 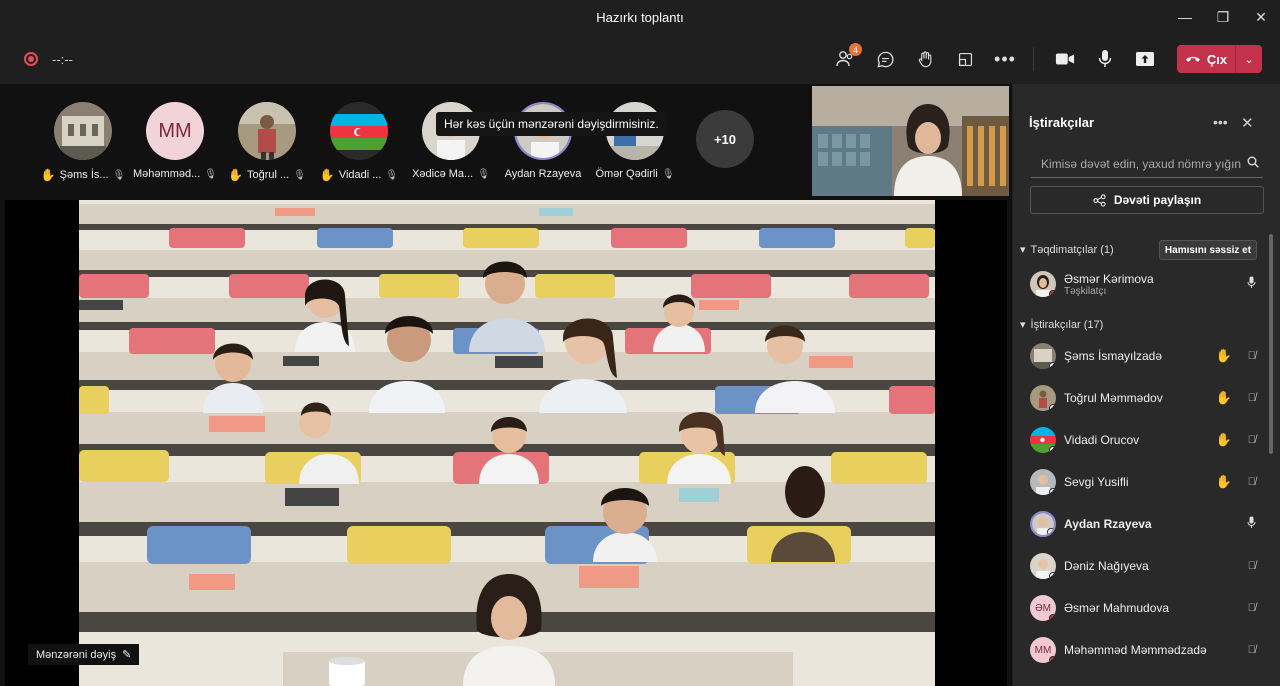 I want to click on participant-row: Sevgi Yusifli ✋ 🎙̸, so click(x=1146, y=482).